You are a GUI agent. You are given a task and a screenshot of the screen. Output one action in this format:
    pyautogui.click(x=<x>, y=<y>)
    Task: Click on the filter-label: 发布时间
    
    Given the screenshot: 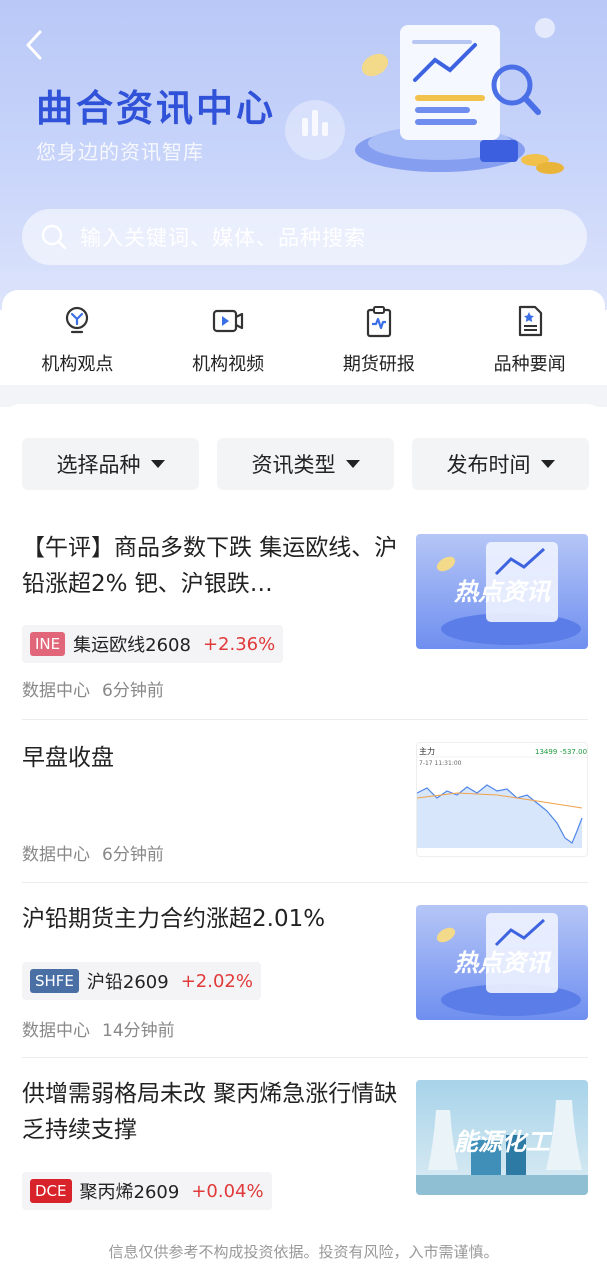 What is the action you would take?
    pyautogui.click(x=488, y=465)
    